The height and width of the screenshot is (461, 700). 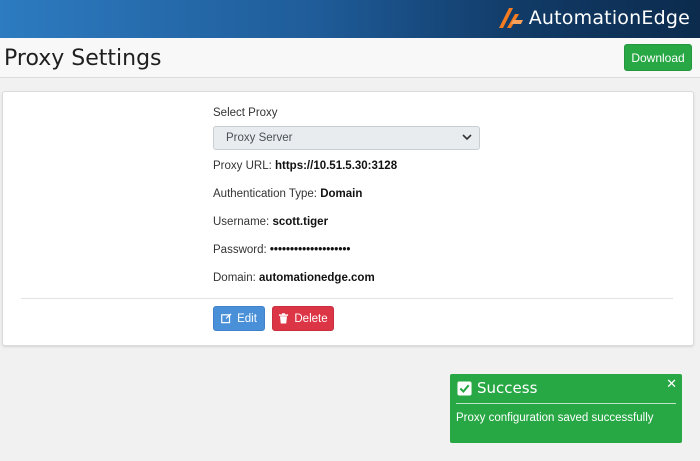 I want to click on top-header: AutomationEdge, so click(x=350, y=19).